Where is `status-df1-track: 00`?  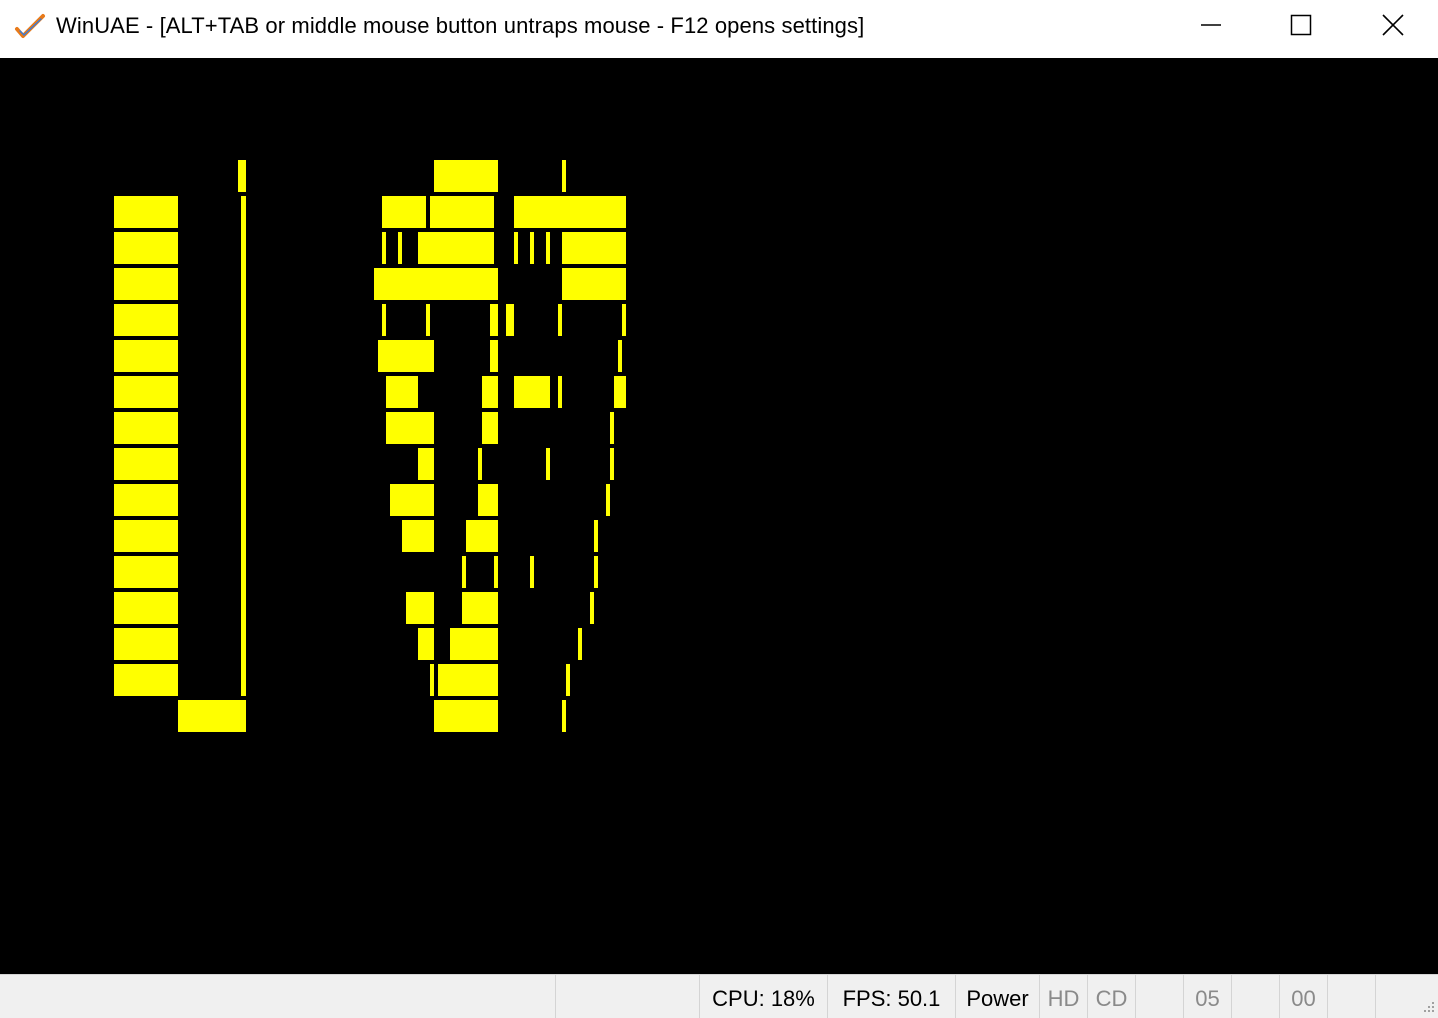 status-df1-track: 00 is located at coordinates (1304, 996).